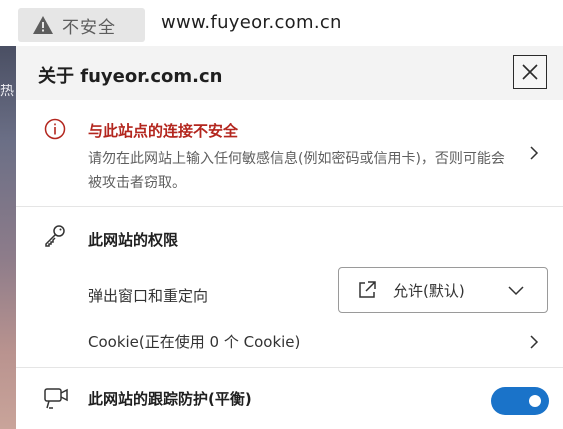 This screenshot has height=429, width=563. I want to click on popups-permission-label: 弹出窗口和重定向, so click(148, 296).